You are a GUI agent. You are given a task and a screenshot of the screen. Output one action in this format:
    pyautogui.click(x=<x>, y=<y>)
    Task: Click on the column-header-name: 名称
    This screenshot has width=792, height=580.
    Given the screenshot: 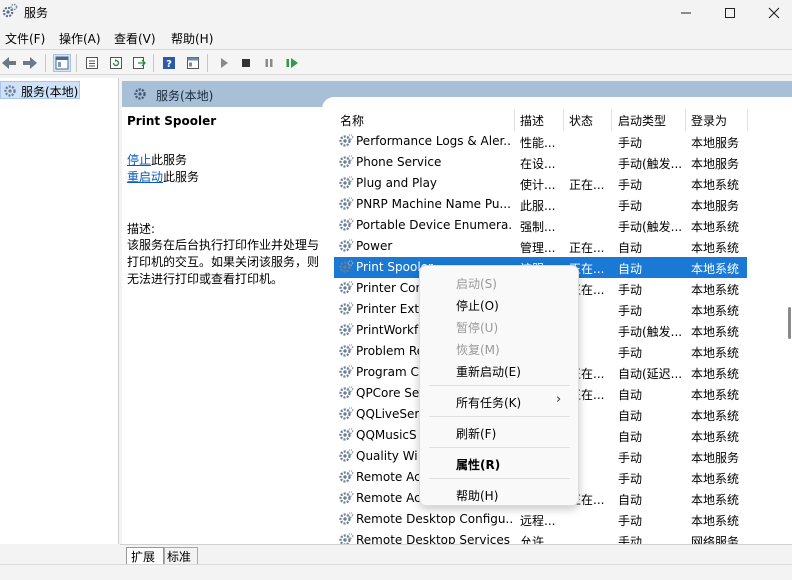 What is the action you would take?
    pyautogui.click(x=426, y=119)
    